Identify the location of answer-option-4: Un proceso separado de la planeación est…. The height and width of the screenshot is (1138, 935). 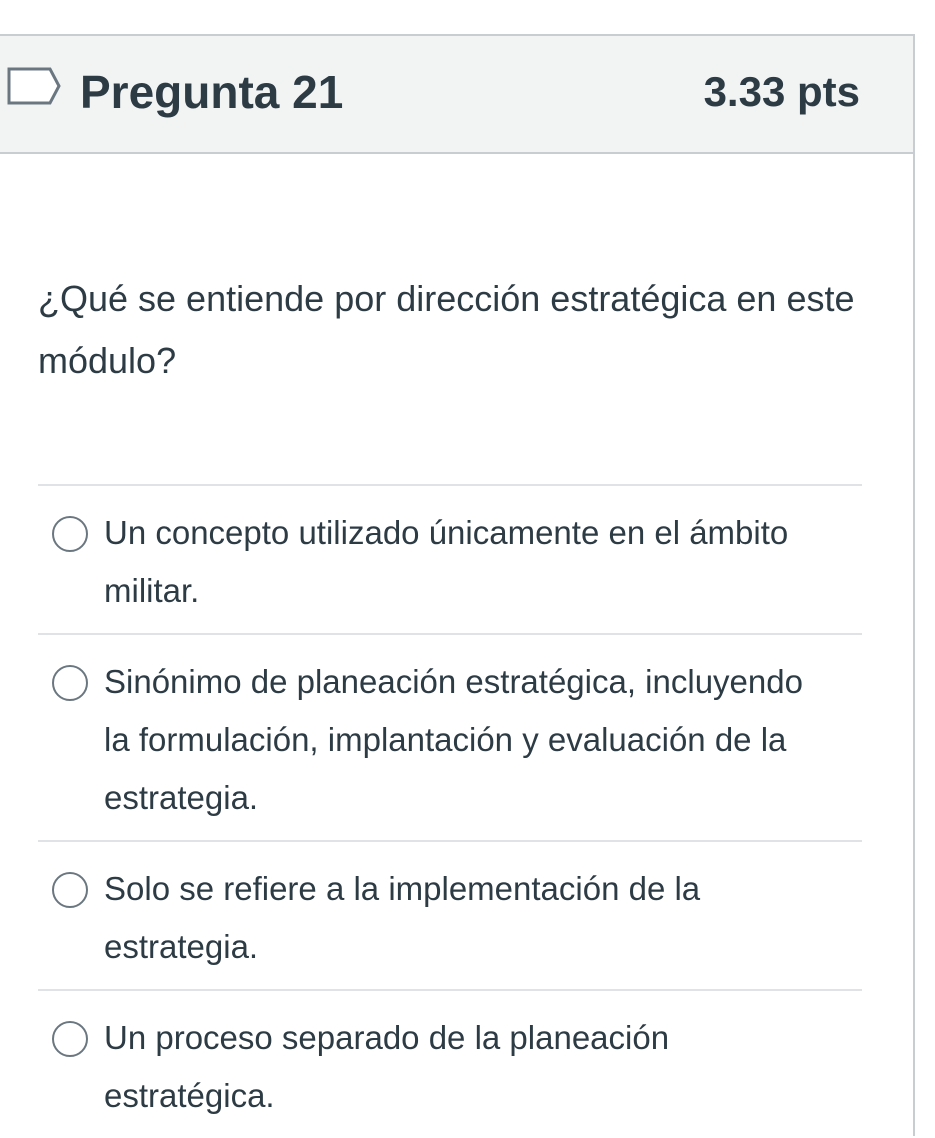
(450, 1063).